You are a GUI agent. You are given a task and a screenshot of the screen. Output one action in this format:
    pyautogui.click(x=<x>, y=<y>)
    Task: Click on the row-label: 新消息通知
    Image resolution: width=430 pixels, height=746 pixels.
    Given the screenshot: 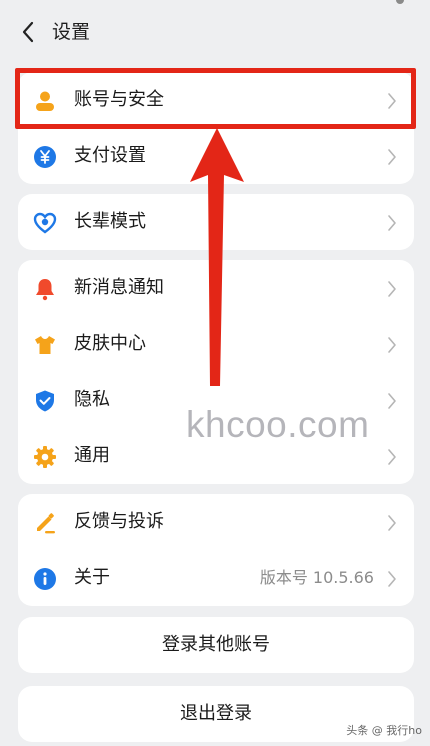 What is the action you would take?
    pyautogui.click(x=119, y=287)
    